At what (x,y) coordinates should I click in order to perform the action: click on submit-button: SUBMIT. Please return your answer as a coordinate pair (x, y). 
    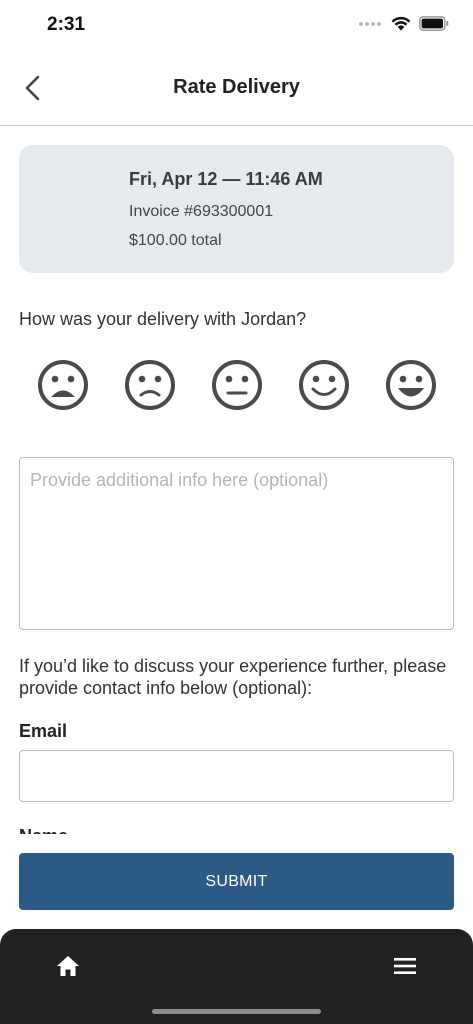
    Looking at the image, I should click on (236, 881).